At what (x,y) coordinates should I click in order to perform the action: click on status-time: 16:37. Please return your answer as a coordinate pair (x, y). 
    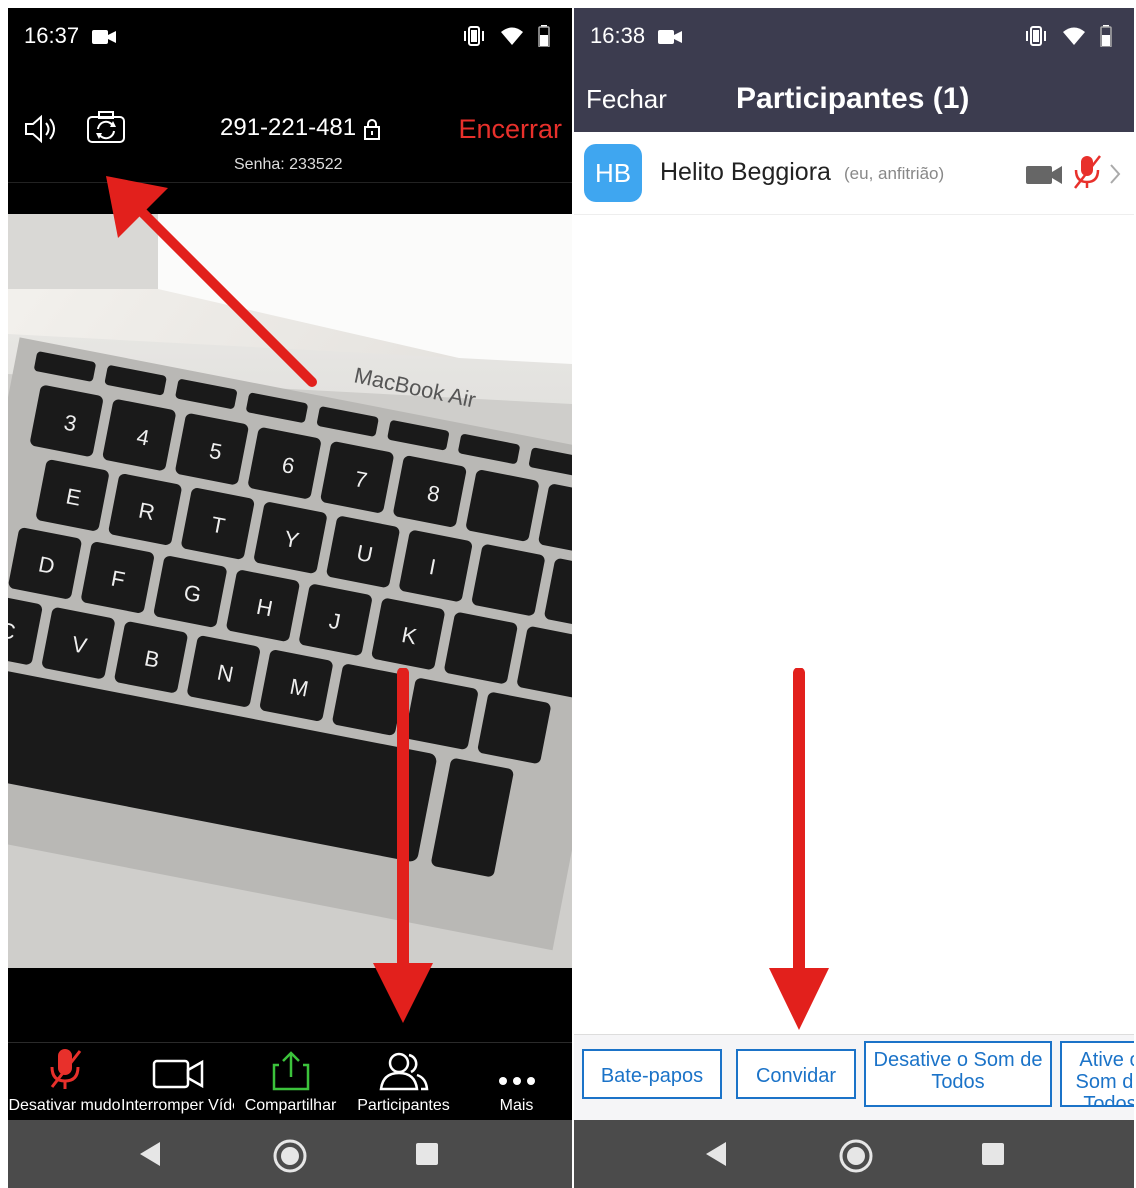
    Looking at the image, I should click on (52, 35).